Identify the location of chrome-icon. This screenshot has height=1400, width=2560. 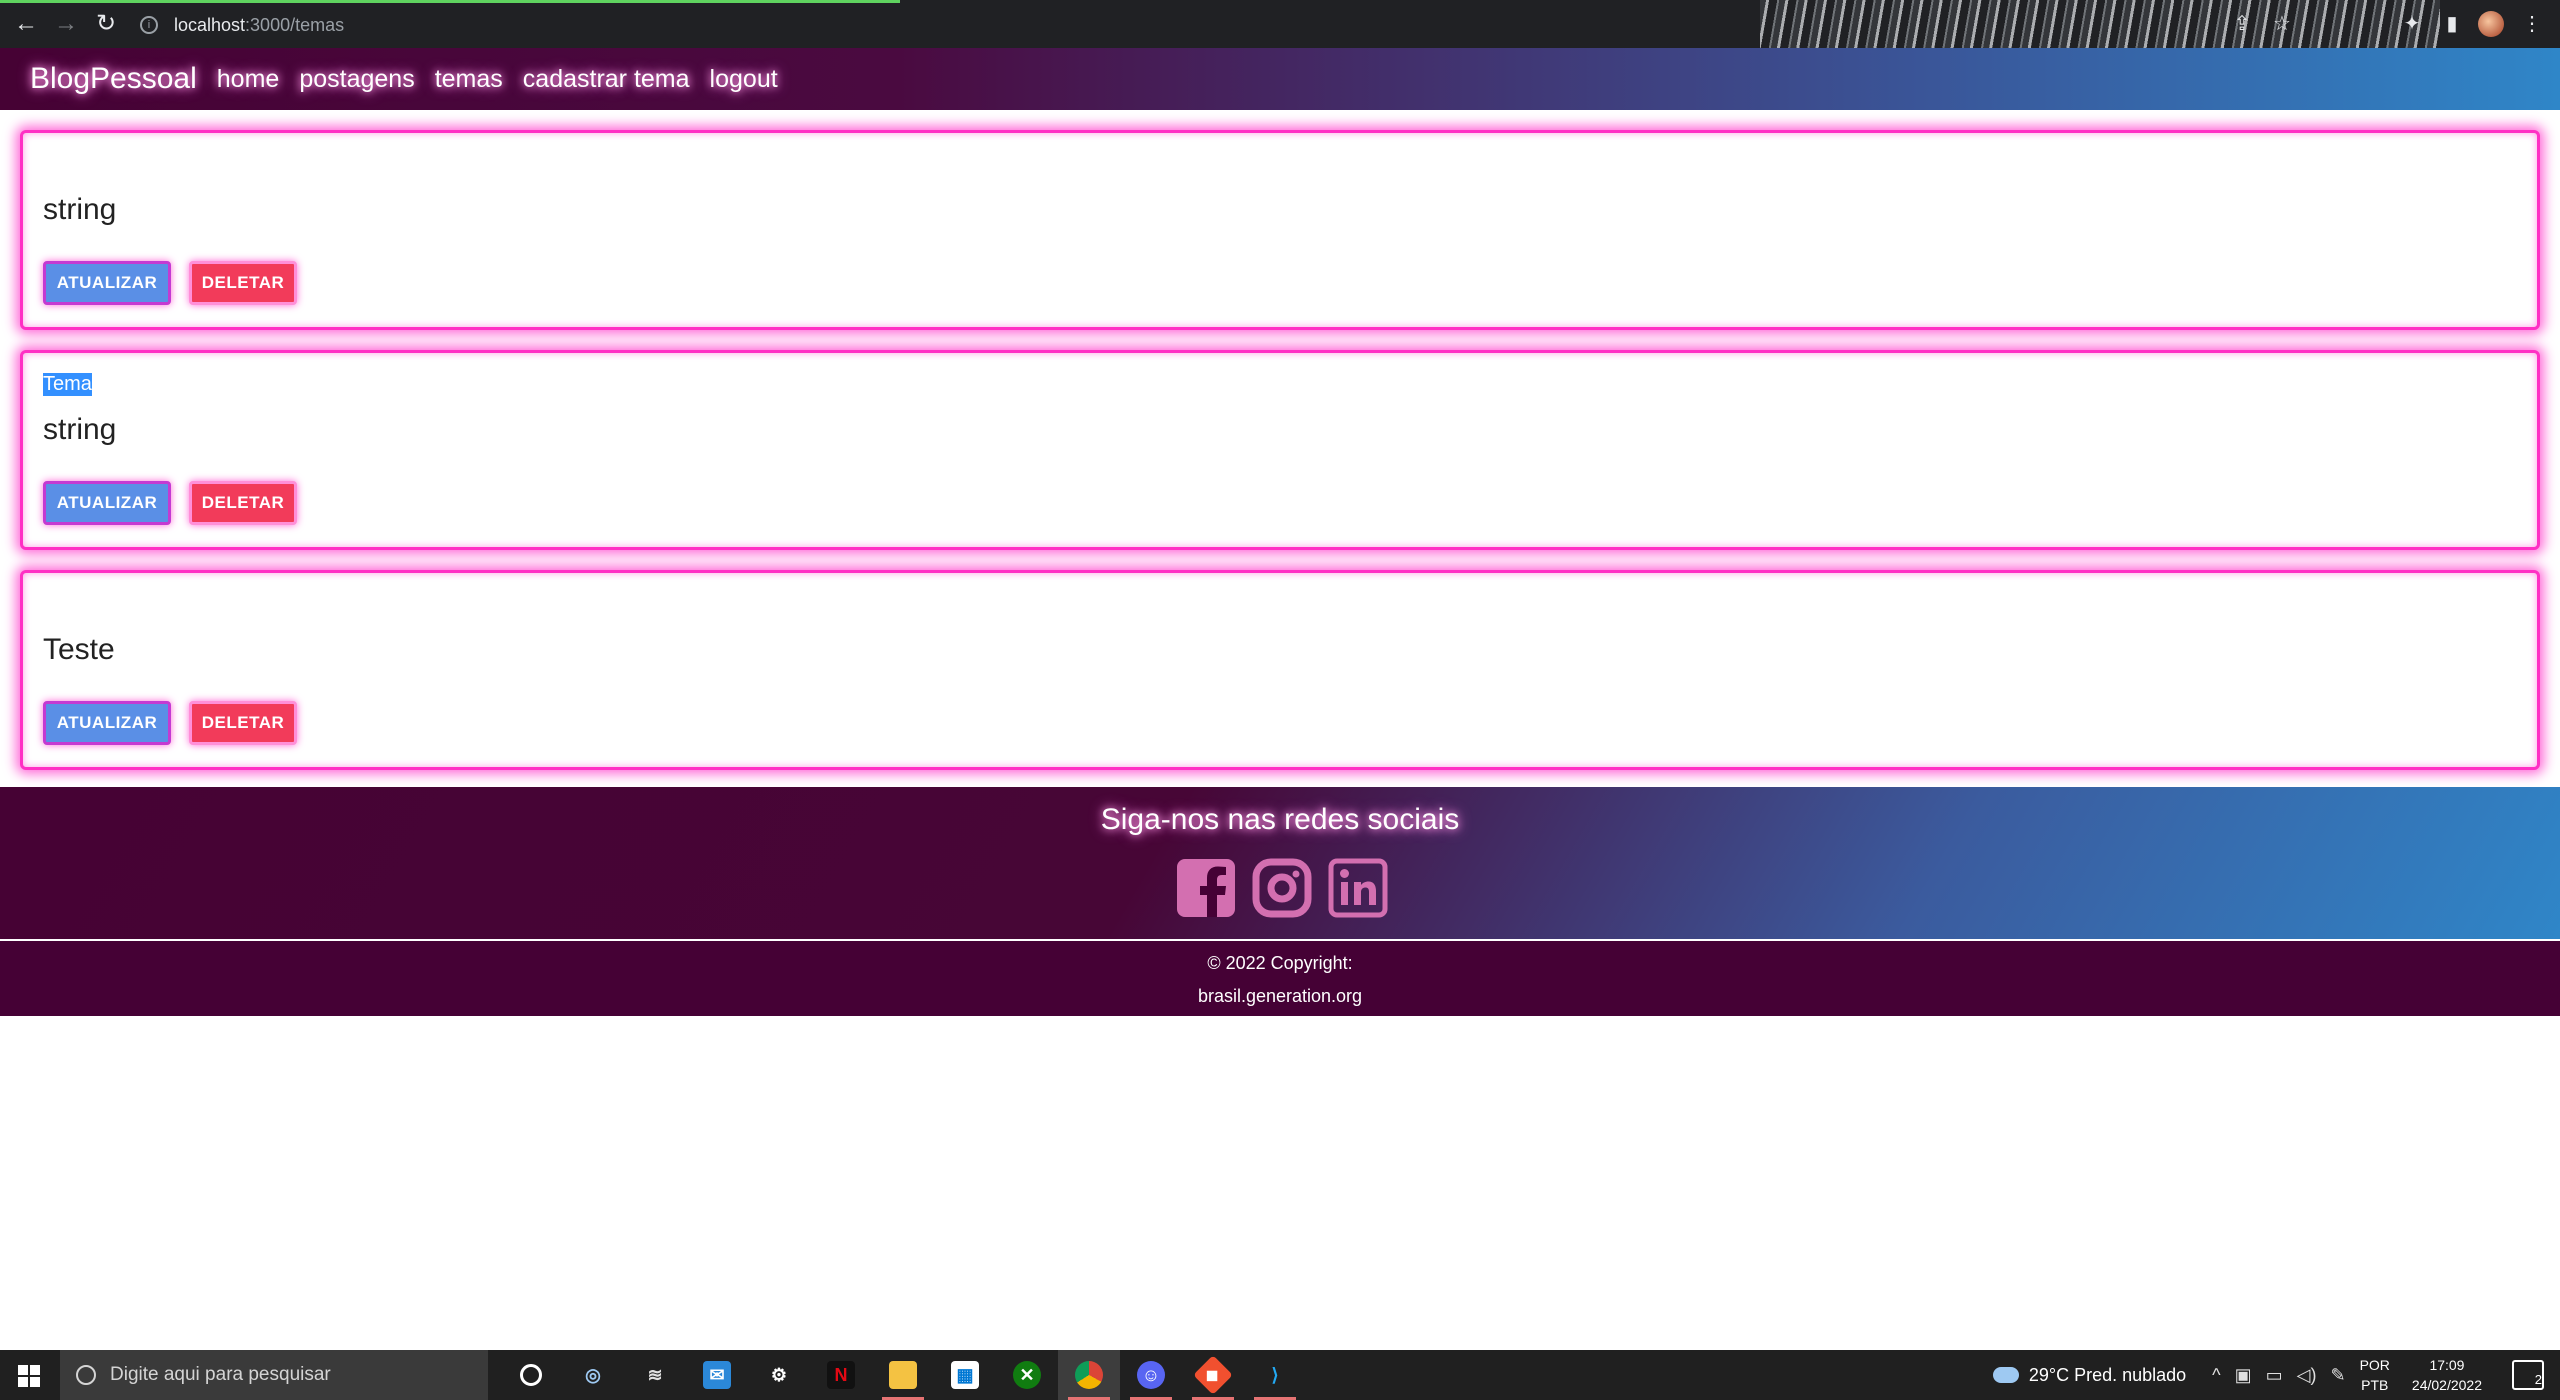
(1089, 1375).